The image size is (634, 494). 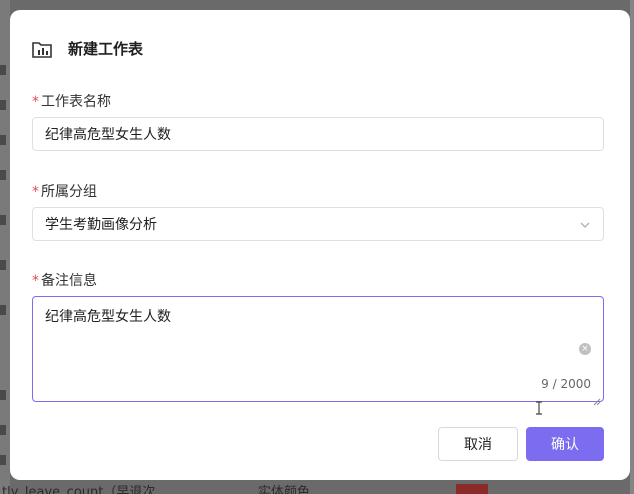 I want to click on cancel-button: 取消, so click(x=478, y=444).